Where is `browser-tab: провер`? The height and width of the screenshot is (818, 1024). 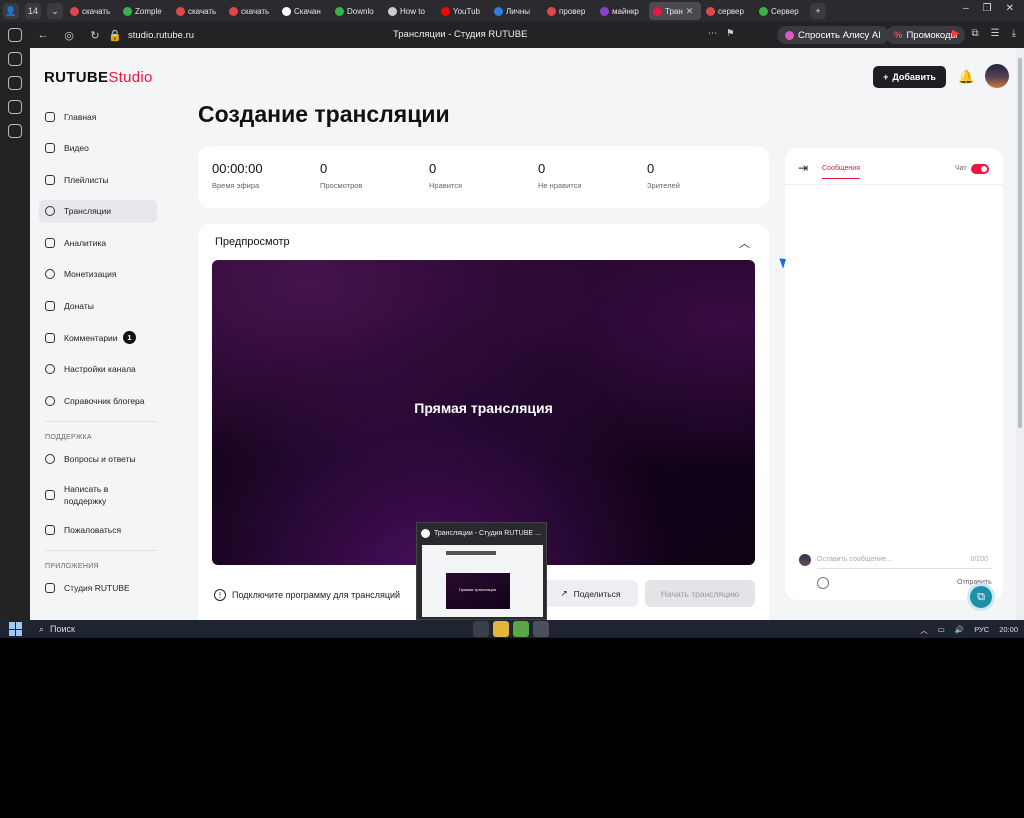
browser-tab: провер is located at coordinates (569, 11).